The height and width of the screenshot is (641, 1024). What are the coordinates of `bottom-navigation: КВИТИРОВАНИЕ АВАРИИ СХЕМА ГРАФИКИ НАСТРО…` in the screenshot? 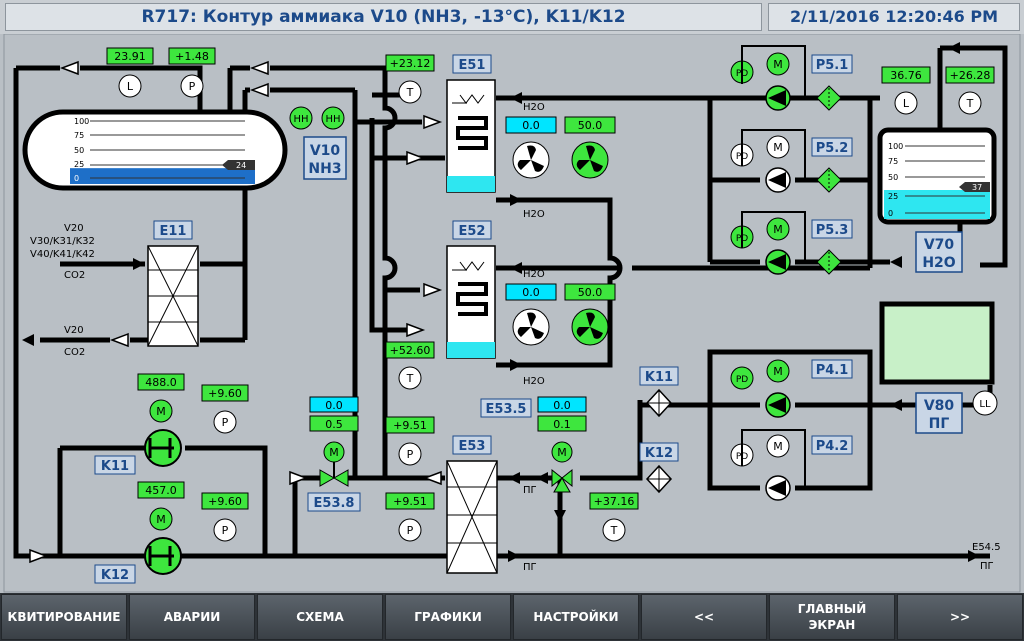 It's located at (512, 617).